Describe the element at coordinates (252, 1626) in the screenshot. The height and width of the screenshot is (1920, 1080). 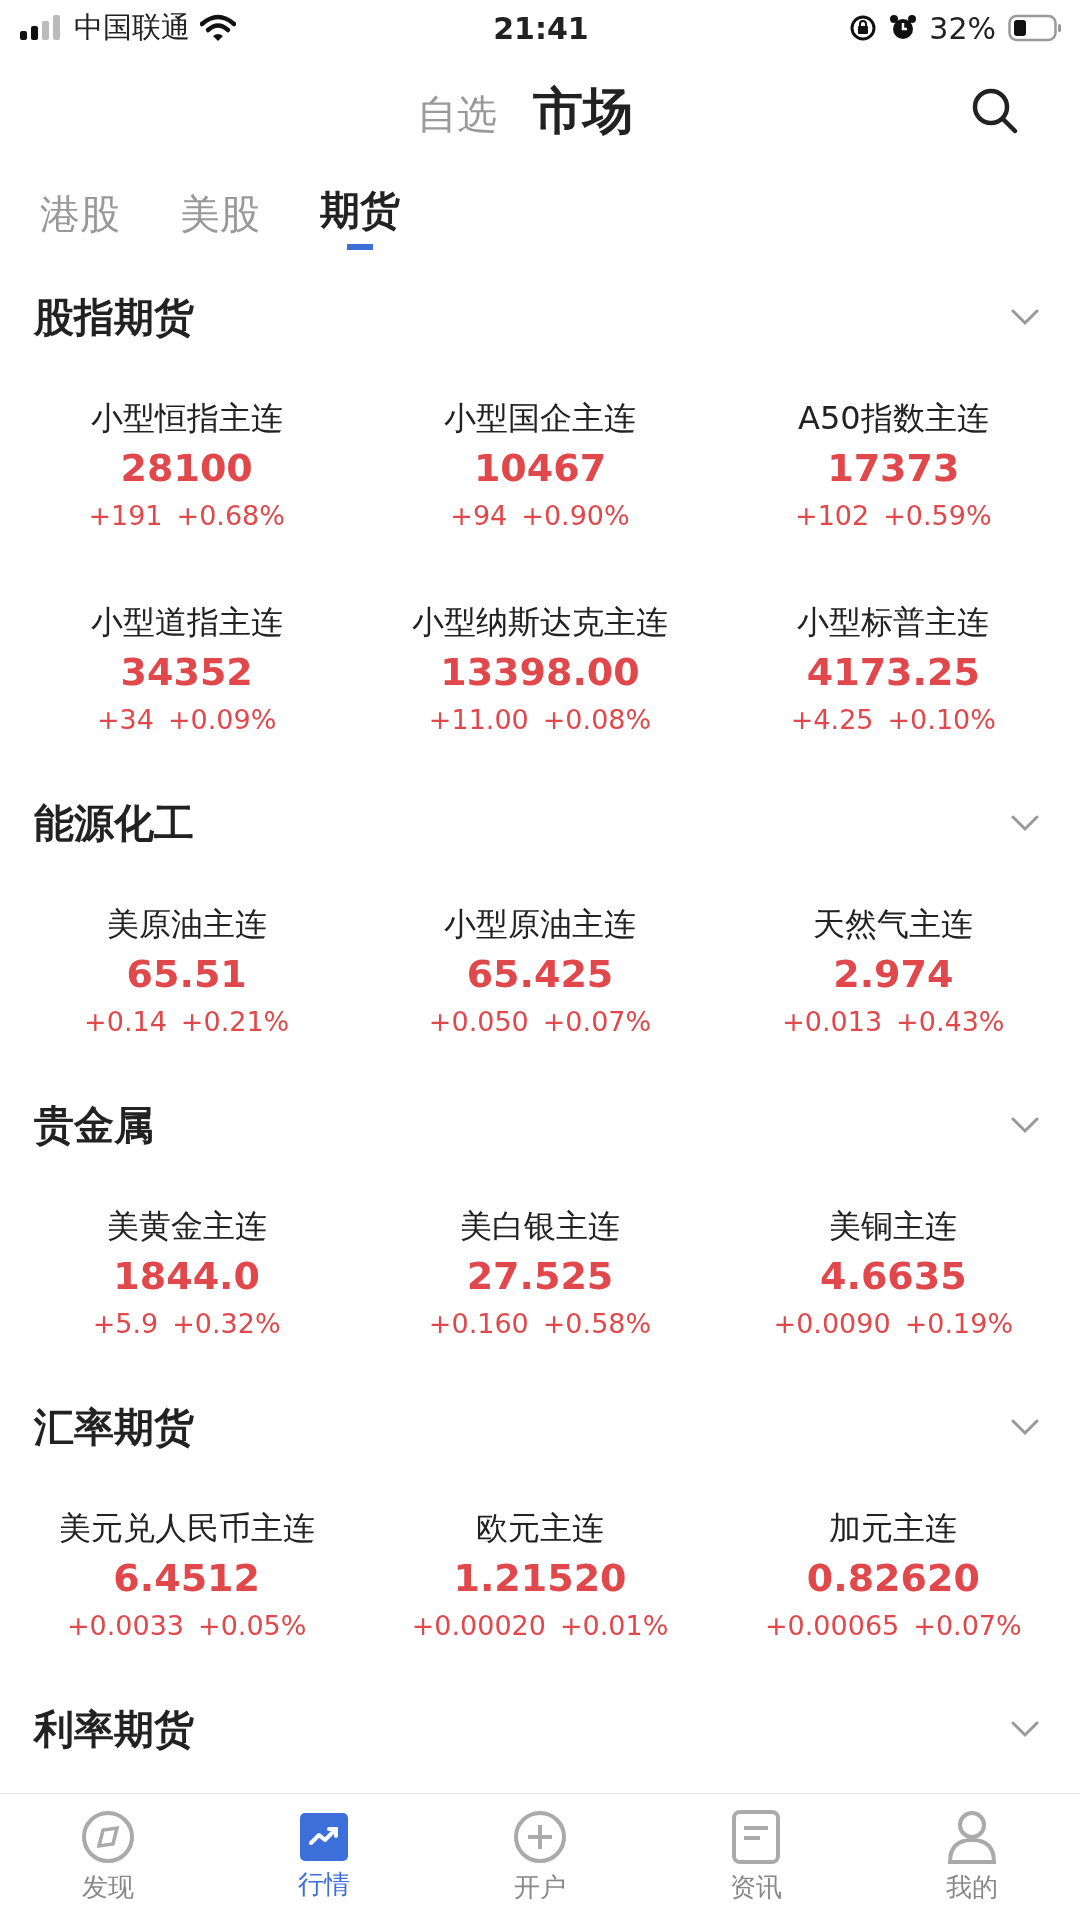
I see `percent-change: +0.05%` at that location.